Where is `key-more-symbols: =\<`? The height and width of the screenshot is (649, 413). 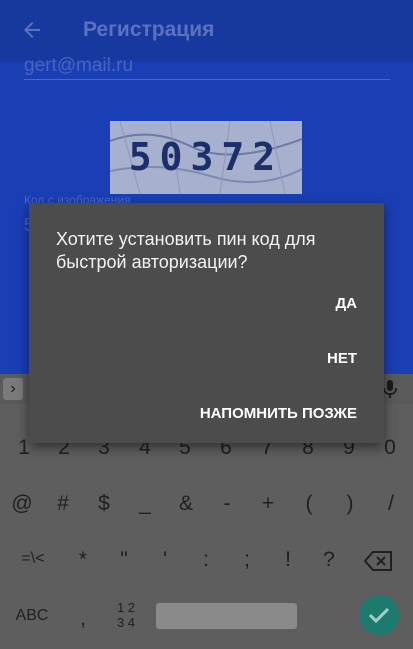
key-more-symbols: =\< is located at coordinates (33, 559).